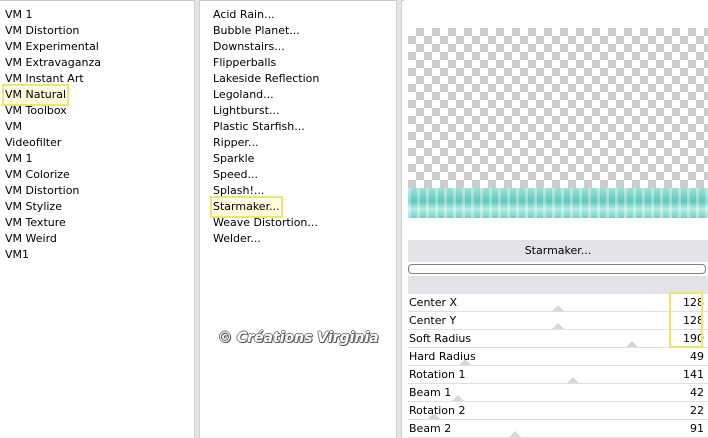  What do you see at coordinates (36, 111) in the screenshot?
I see `category-item: VM Toolbox` at bounding box center [36, 111].